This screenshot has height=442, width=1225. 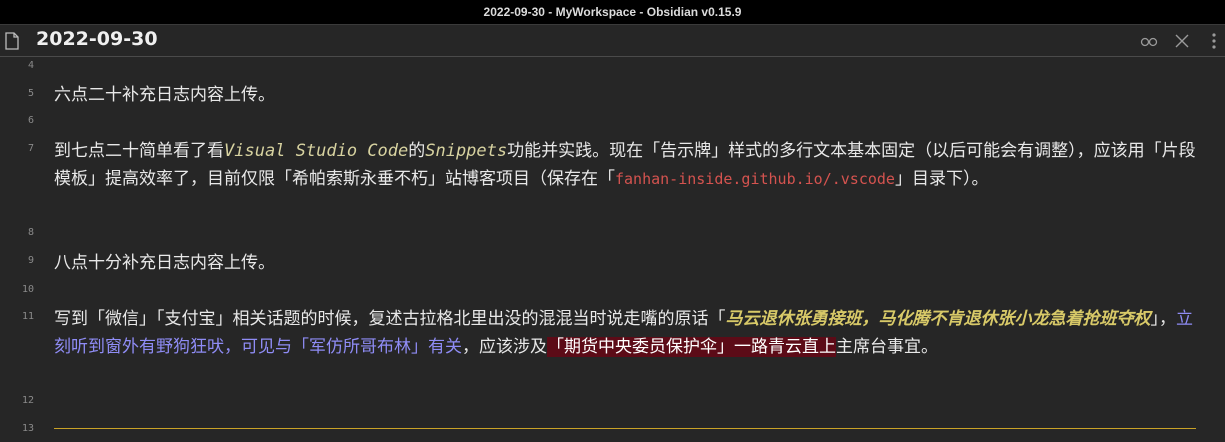 What do you see at coordinates (139, 151) in the screenshot?
I see `text-span: 到七点二十简单看了看` at bounding box center [139, 151].